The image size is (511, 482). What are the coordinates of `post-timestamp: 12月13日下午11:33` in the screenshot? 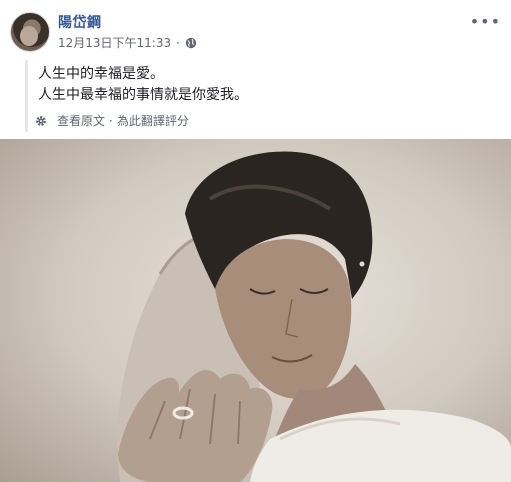 It's located at (114, 42).